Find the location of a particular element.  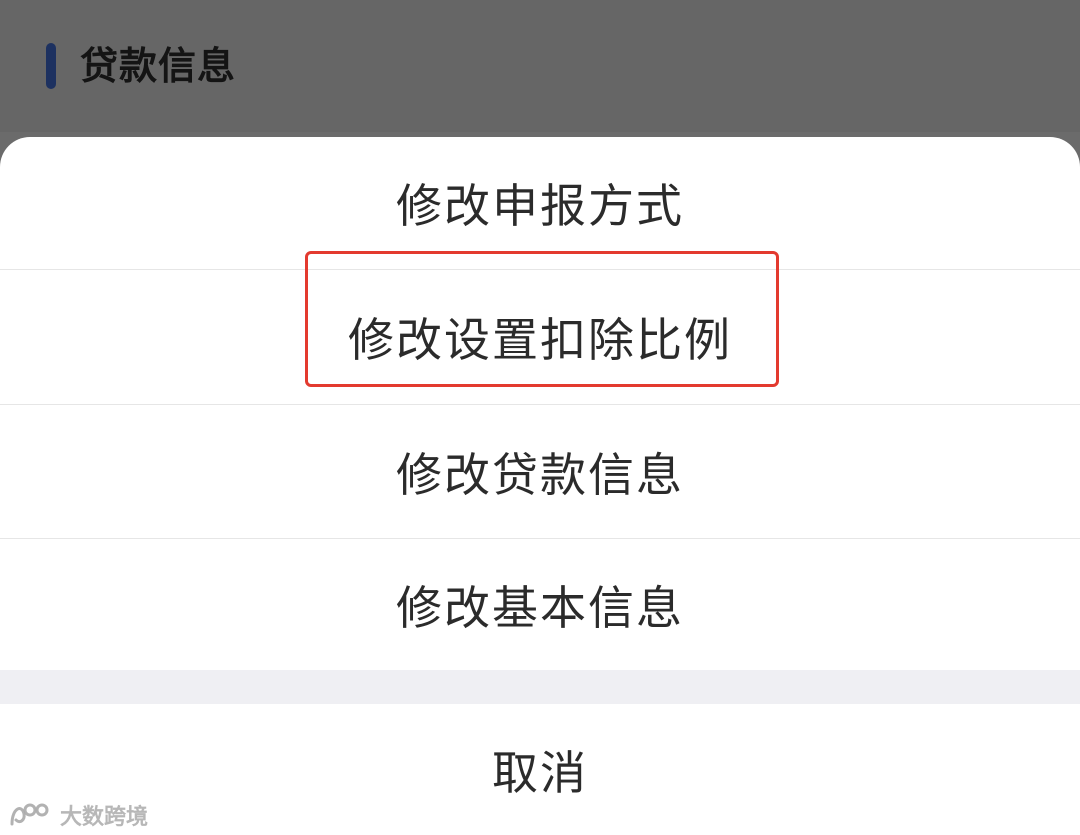

watermark-text: 大数跨境 is located at coordinates (104, 817).